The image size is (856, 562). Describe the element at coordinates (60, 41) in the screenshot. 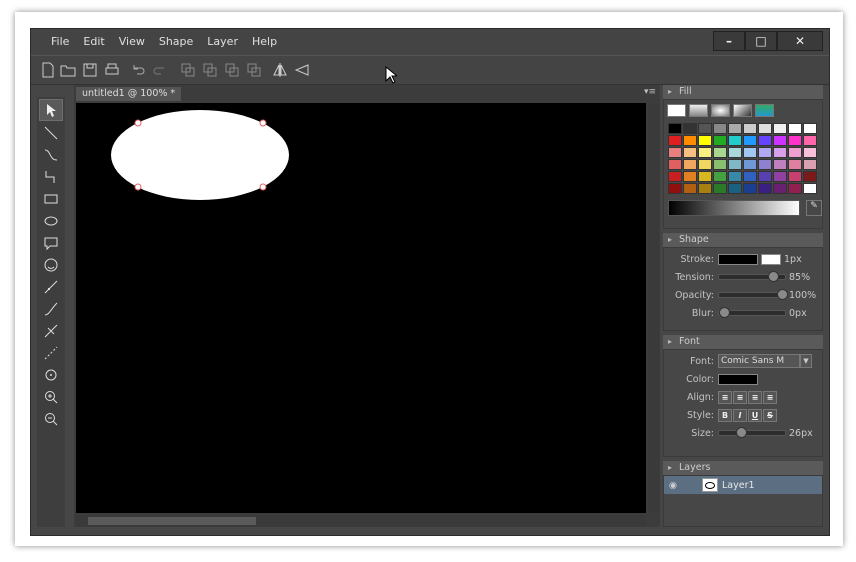

I see `menu-file: File` at that location.